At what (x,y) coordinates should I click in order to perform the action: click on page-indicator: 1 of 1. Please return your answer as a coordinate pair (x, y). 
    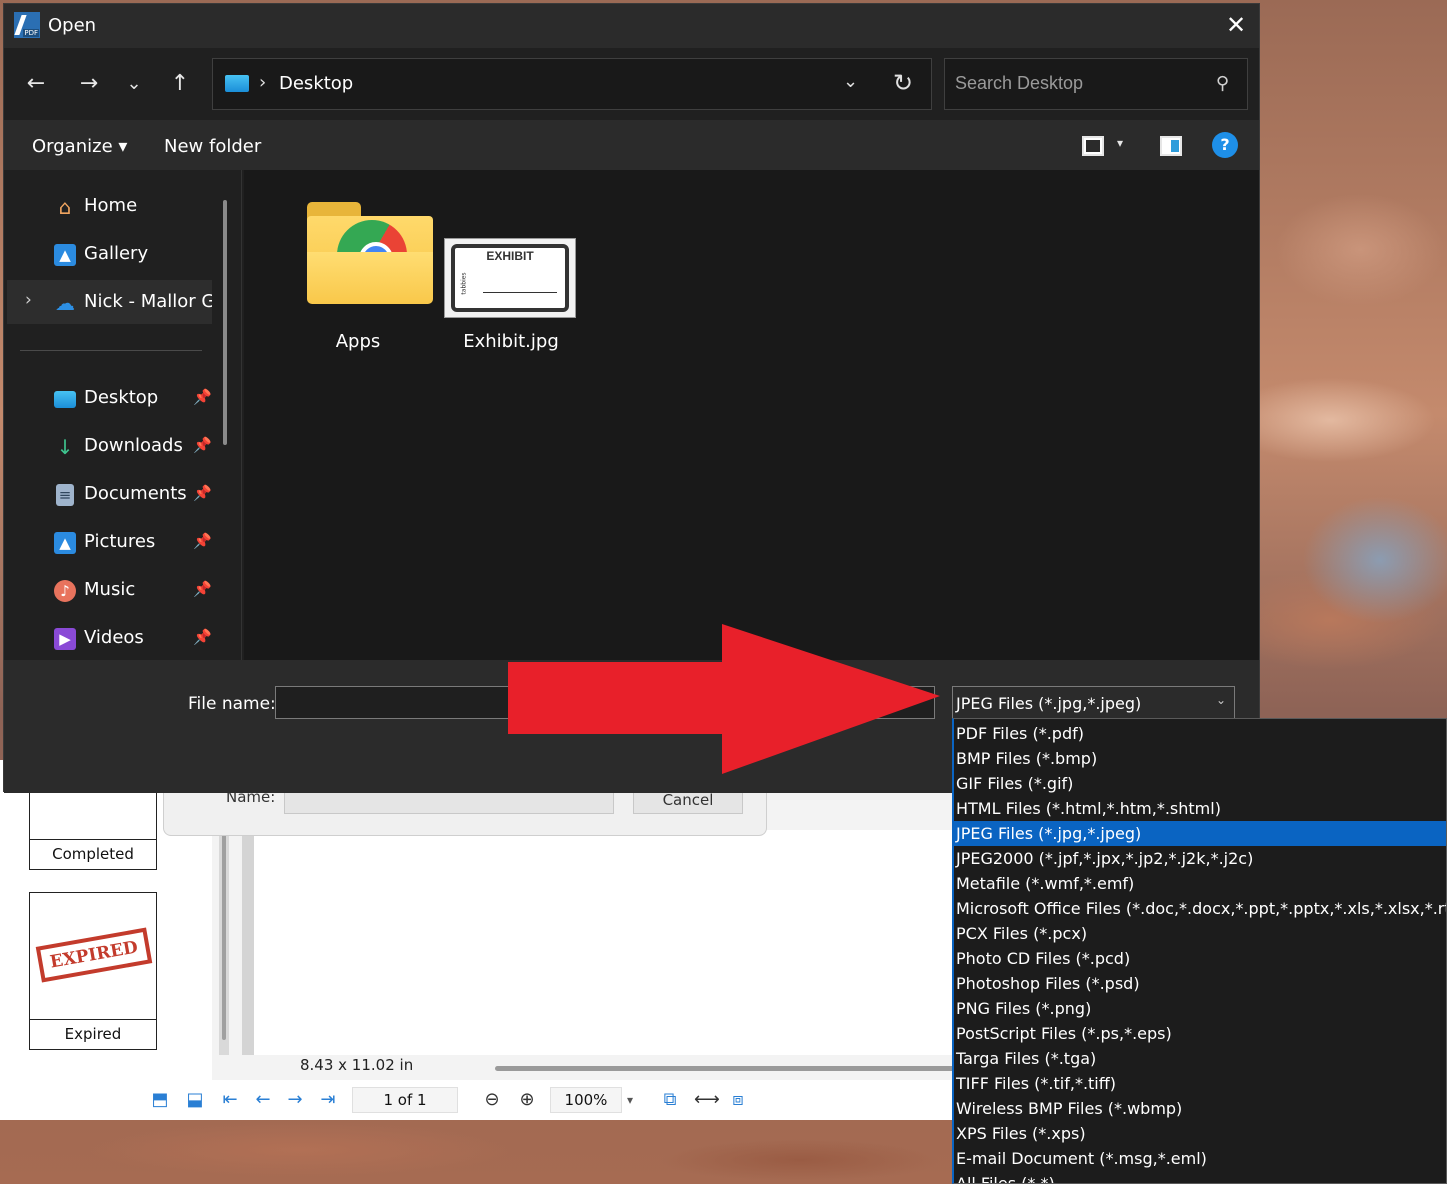
    Looking at the image, I should click on (405, 1100).